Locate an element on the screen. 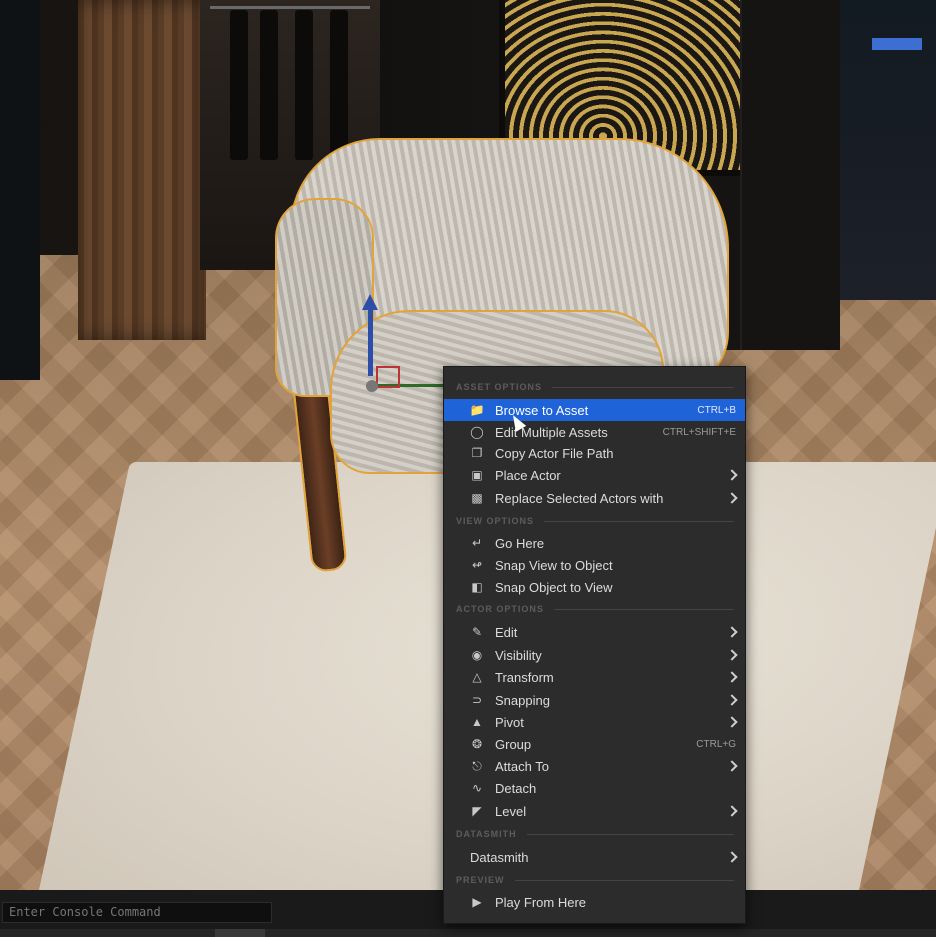 The width and height of the screenshot is (936, 937). transform-icon: △ is located at coordinates (477, 677).